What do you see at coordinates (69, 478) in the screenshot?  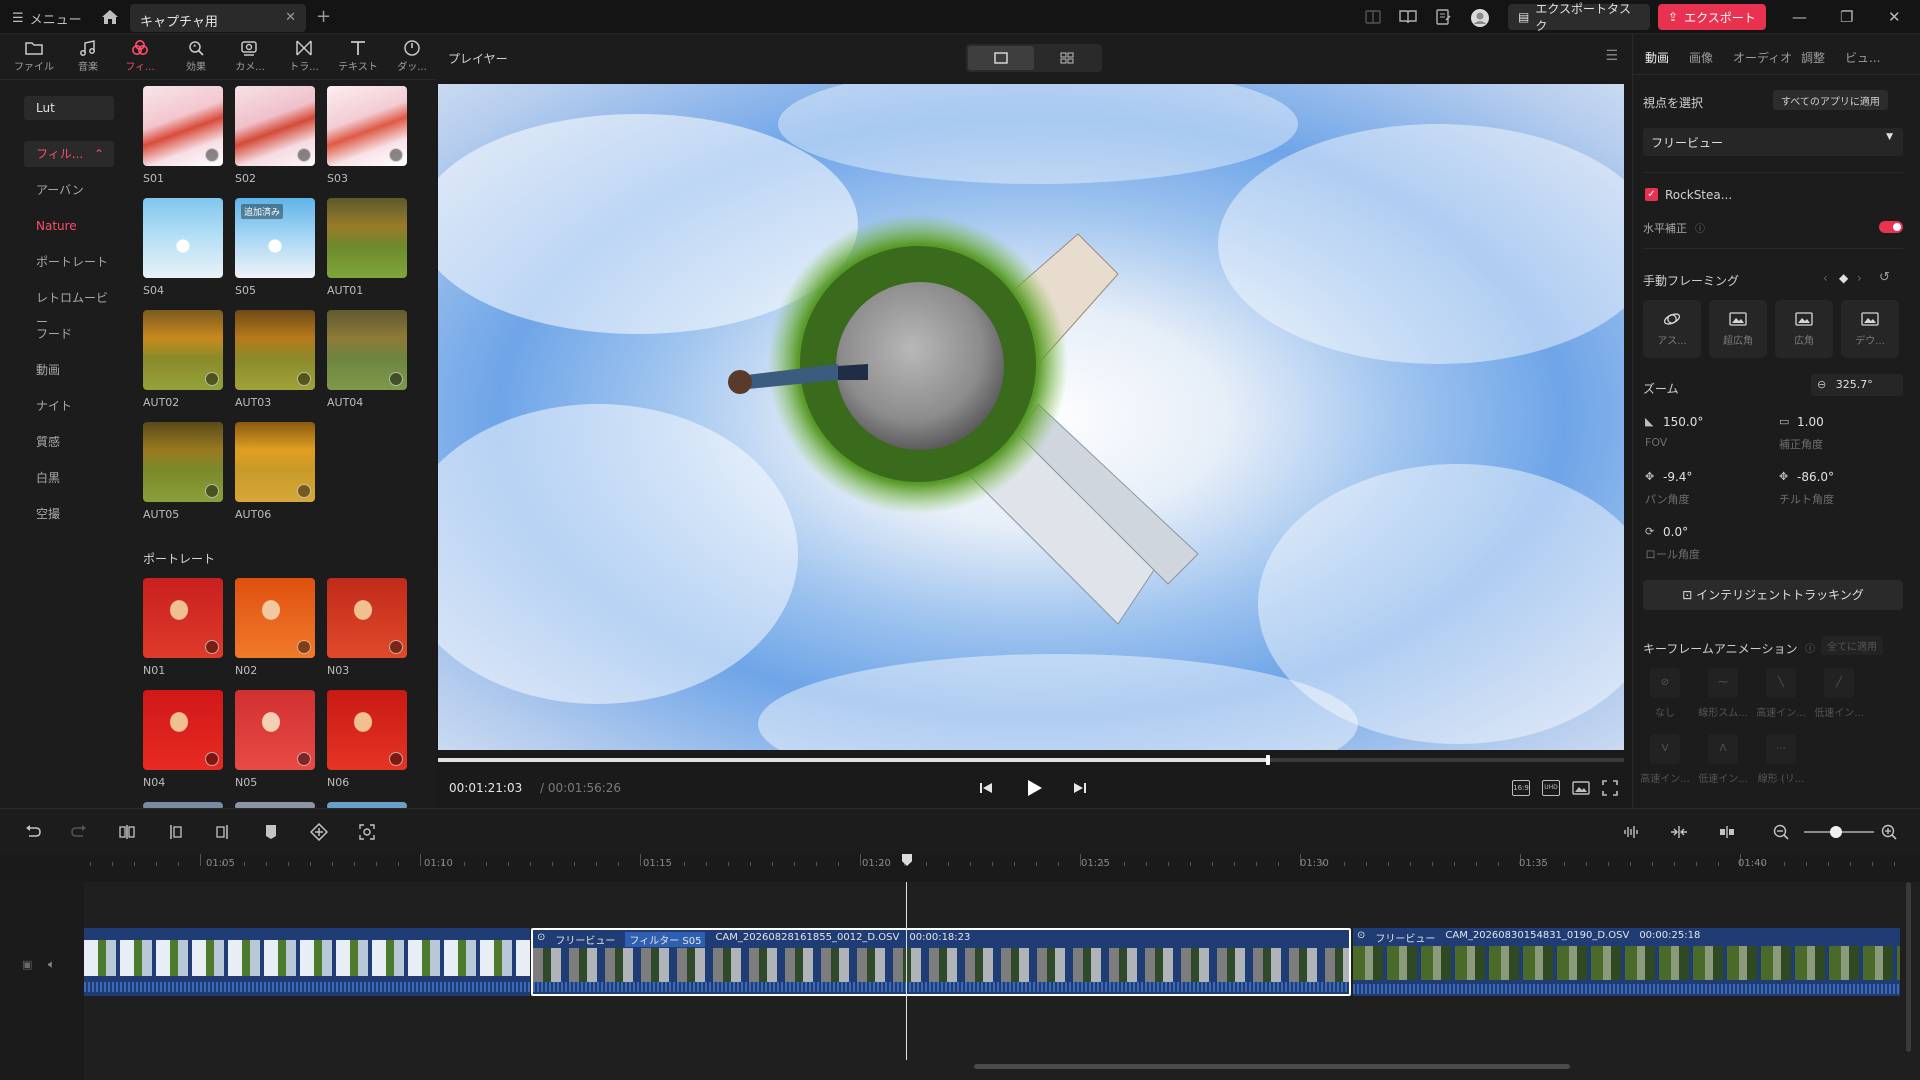 I see `category-bw: 白黒` at bounding box center [69, 478].